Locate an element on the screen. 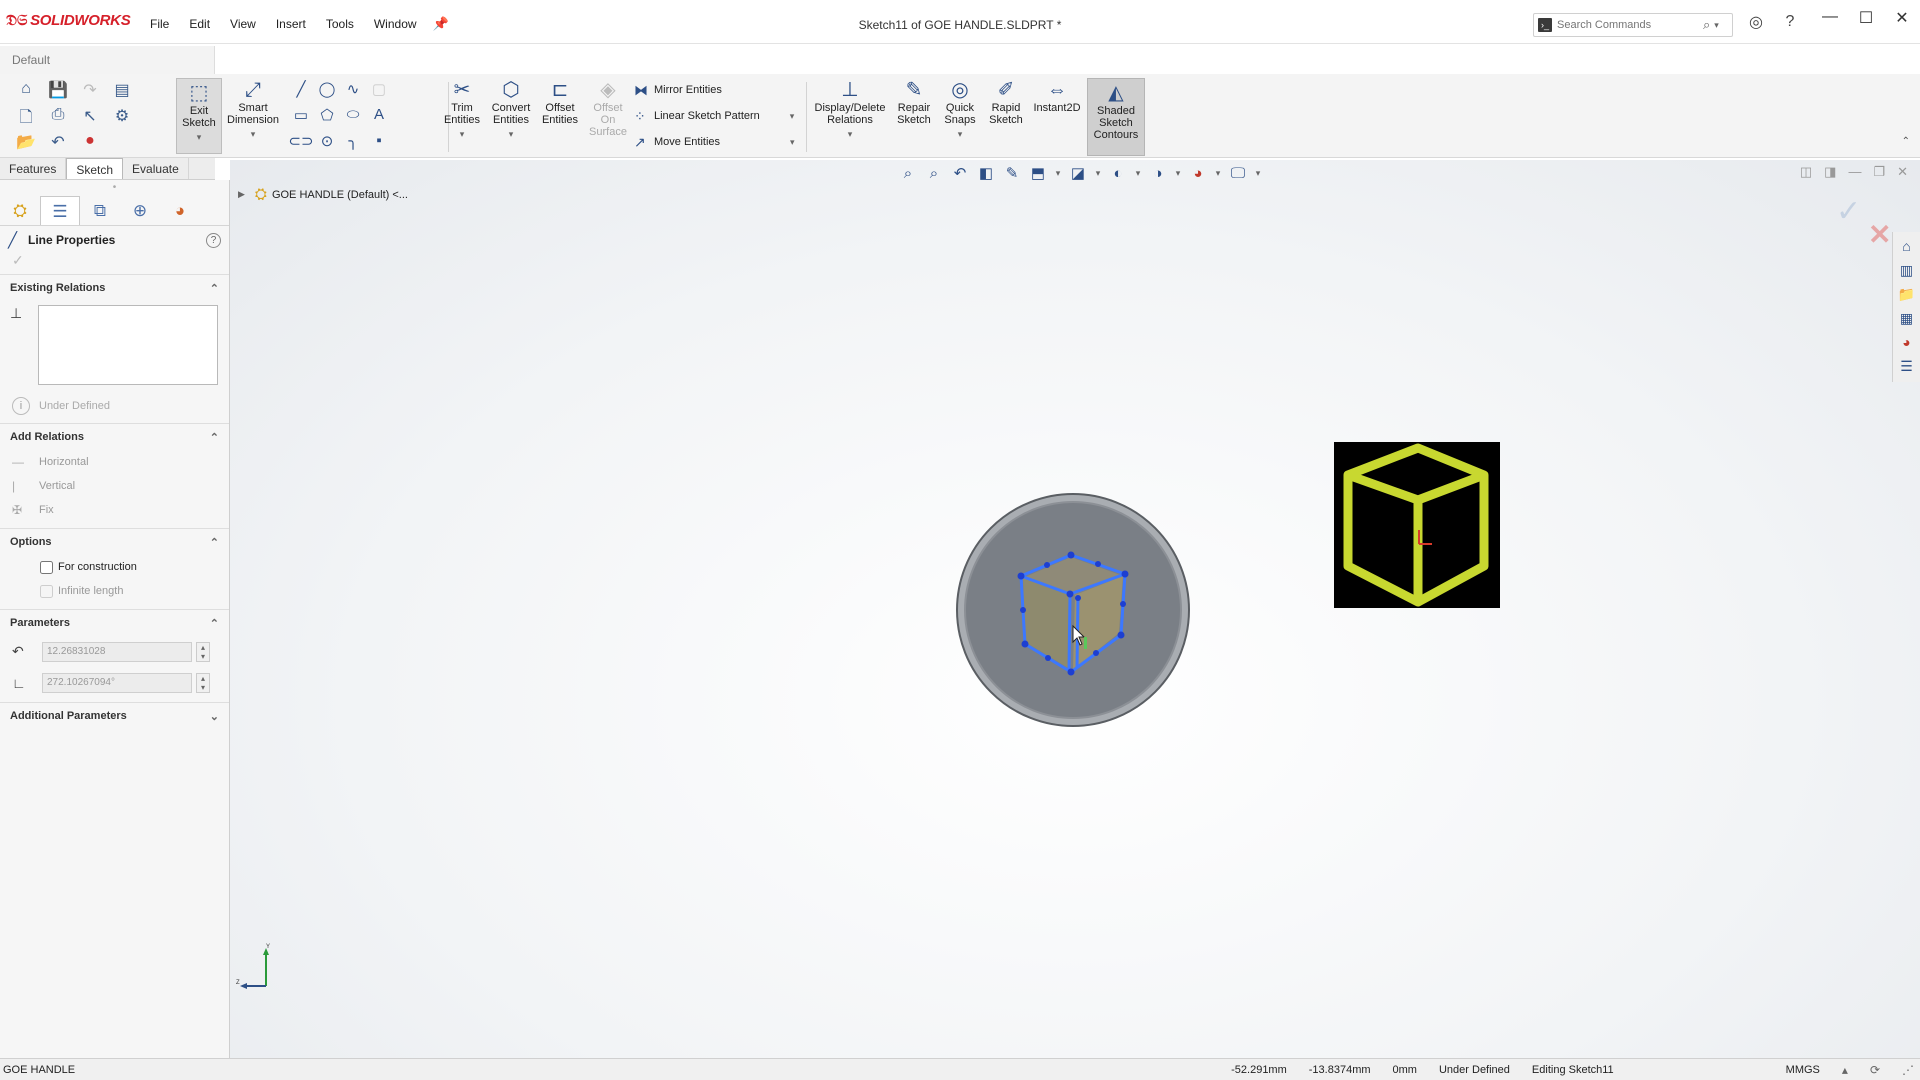 This screenshot has height=1080, width=1920. user-icon: ◎ is located at coordinates (1756, 22).